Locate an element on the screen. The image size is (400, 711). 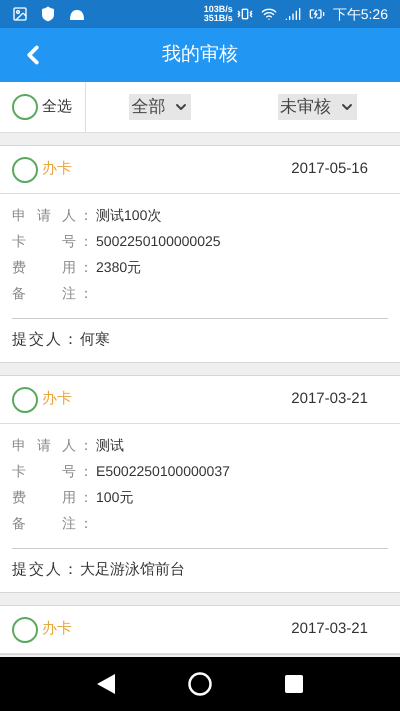
field-value: 测试100次 is located at coordinates (129, 215).